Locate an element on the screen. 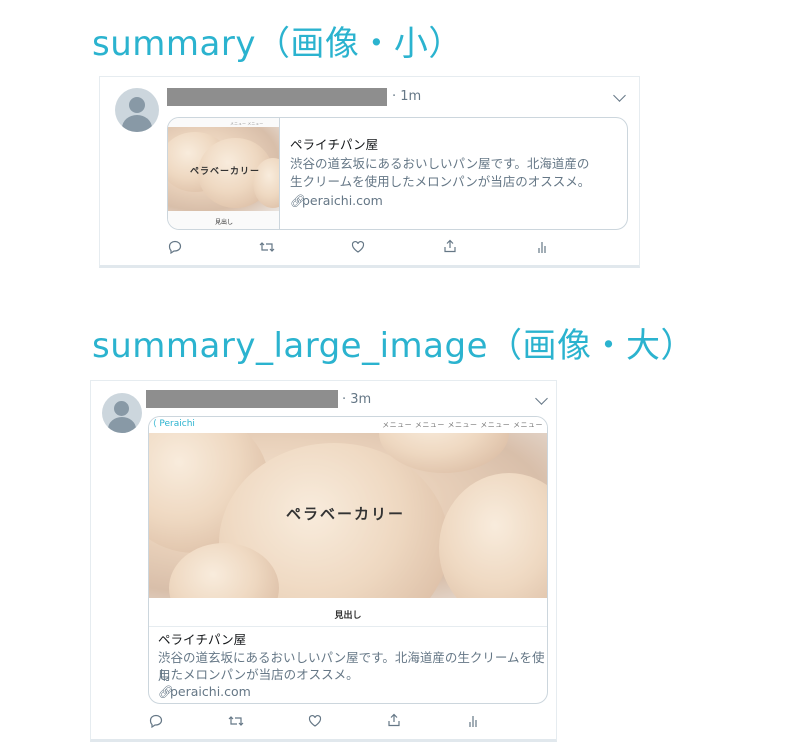  card-description-line1: 渋谷の道玄坂にあるおいしいパン屋です。北海道産の is located at coordinates (440, 163).